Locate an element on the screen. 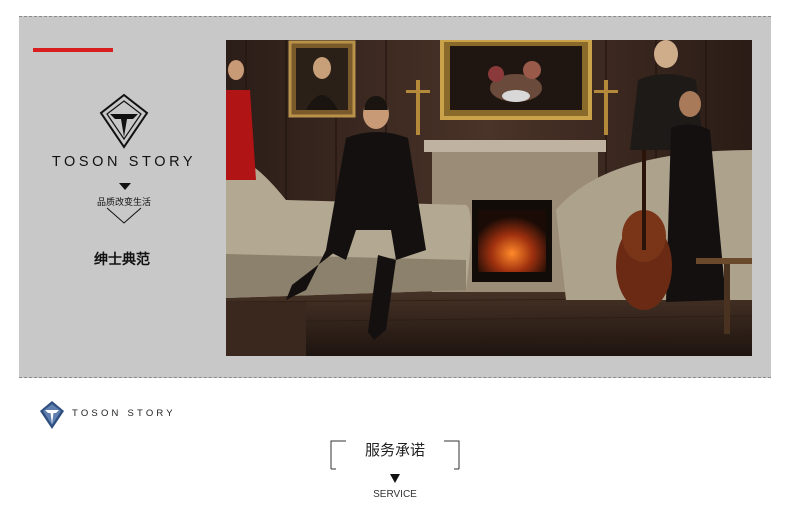 The width and height of the screenshot is (790, 532). diamond-t-logo-icon is located at coordinates (124, 121).